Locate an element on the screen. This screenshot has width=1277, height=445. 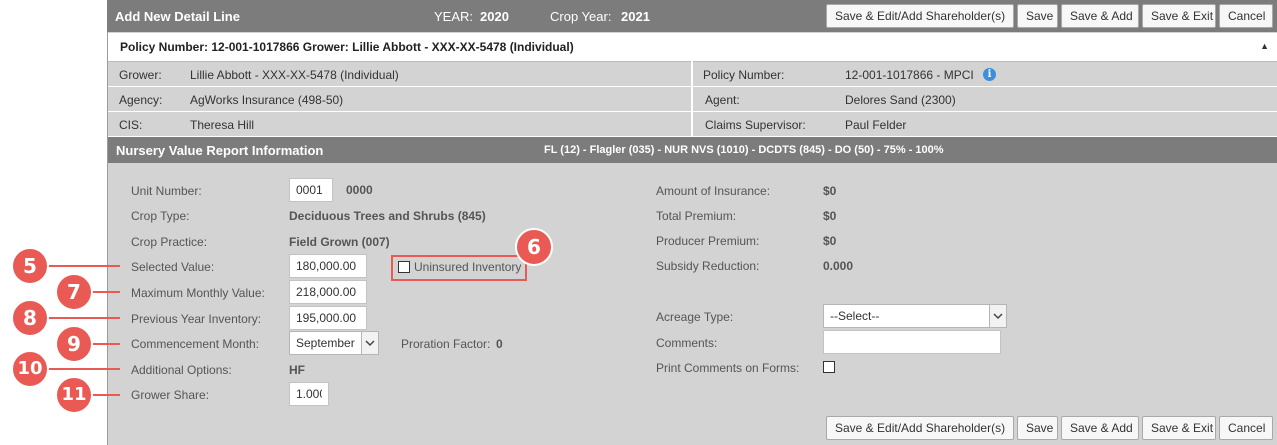
commencement-month-select: September is located at coordinates (334, 343).